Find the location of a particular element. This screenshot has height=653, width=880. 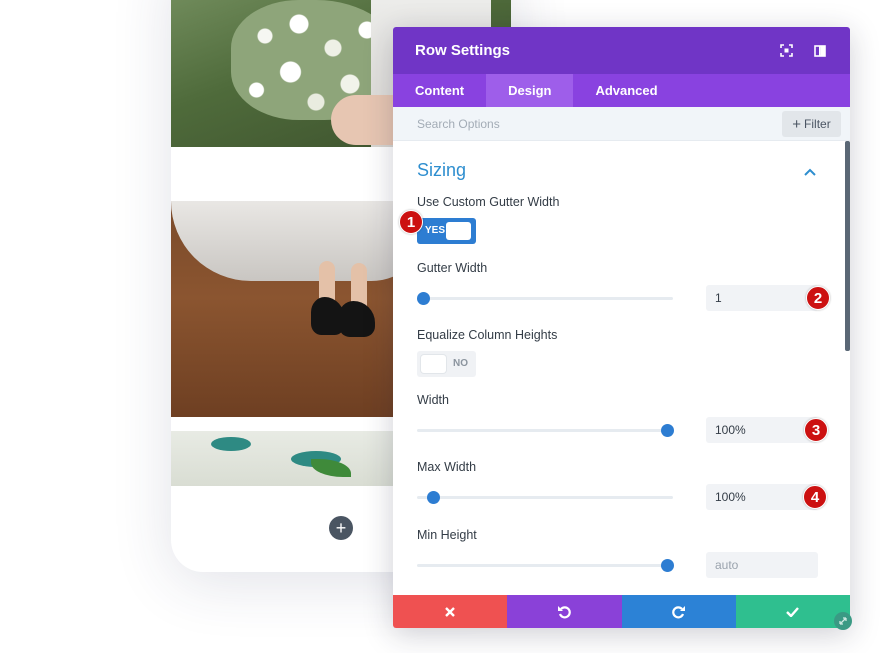

modal-title: Row Settings is located at coordinates (463, 50).